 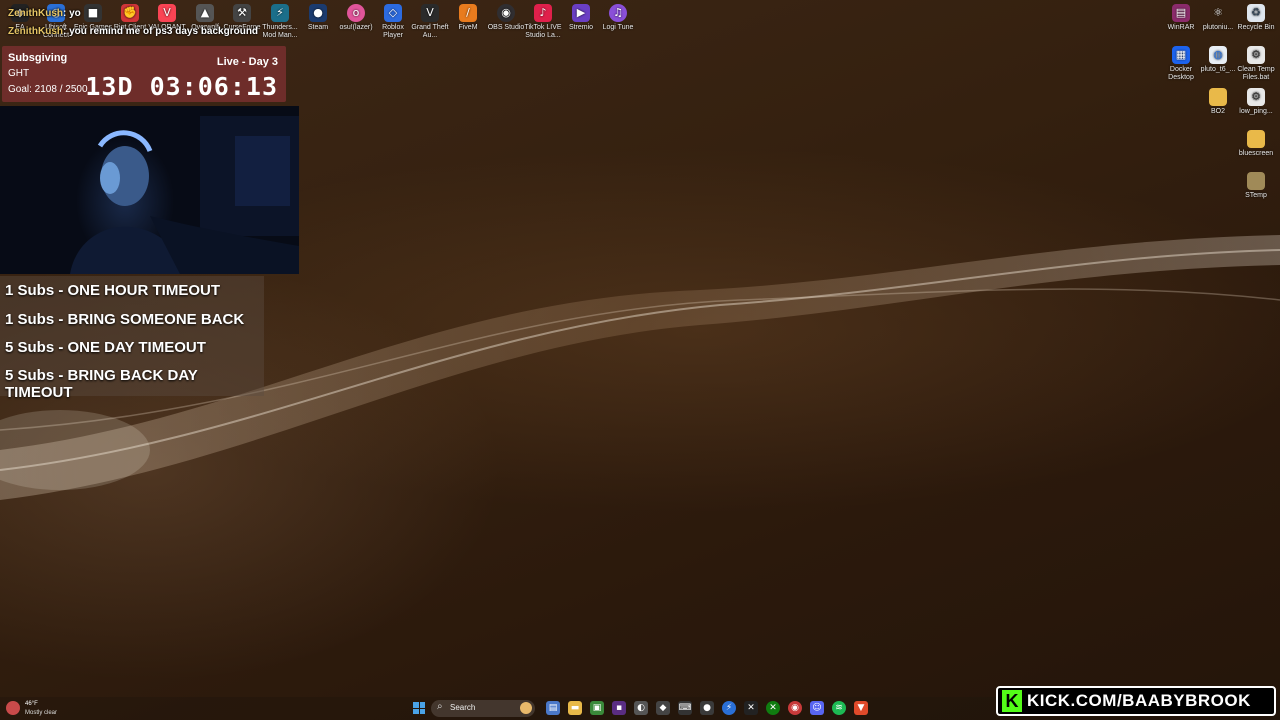 I want to click on logi-tune-icon: ♫ Logi Tune, so click(x=618, y=18).